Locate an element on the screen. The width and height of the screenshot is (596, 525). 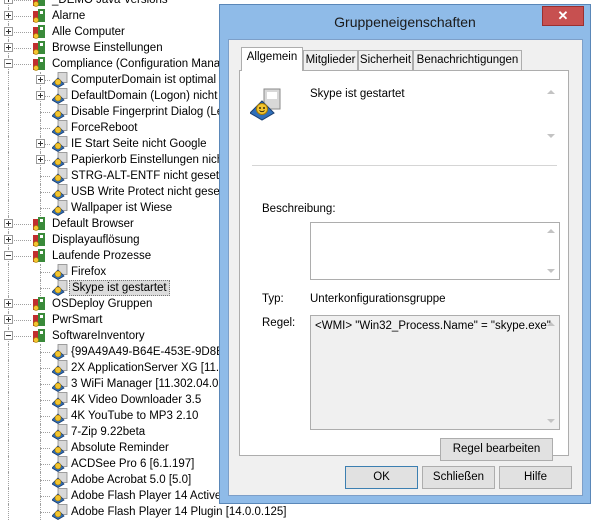
tree-item-label: SoftwareInventory is located at coordinates (98, 336).